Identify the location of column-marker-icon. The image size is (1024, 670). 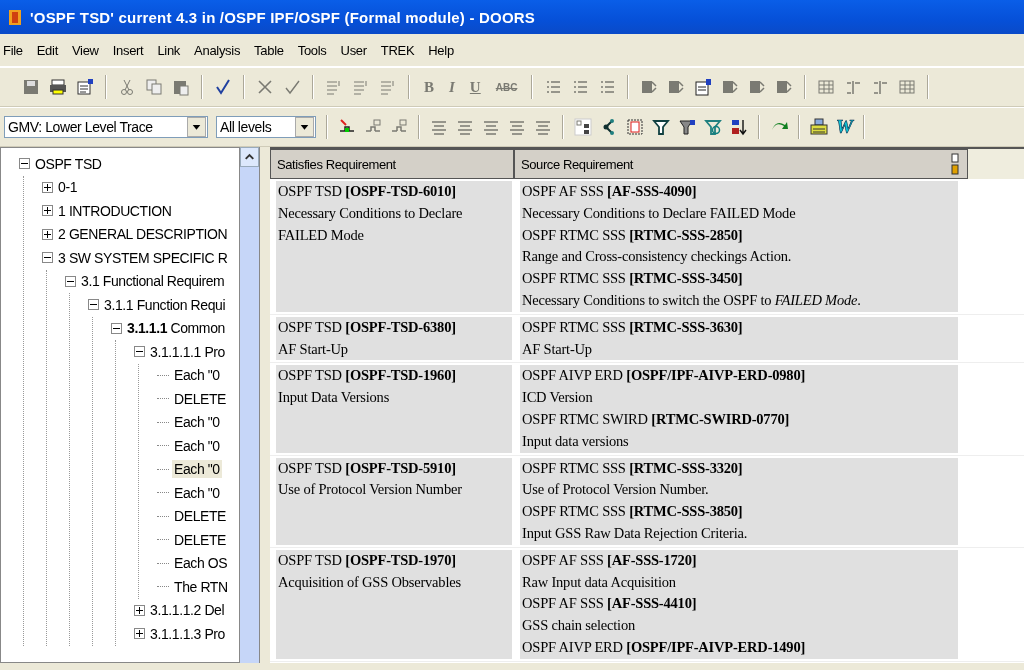
(955, 164).